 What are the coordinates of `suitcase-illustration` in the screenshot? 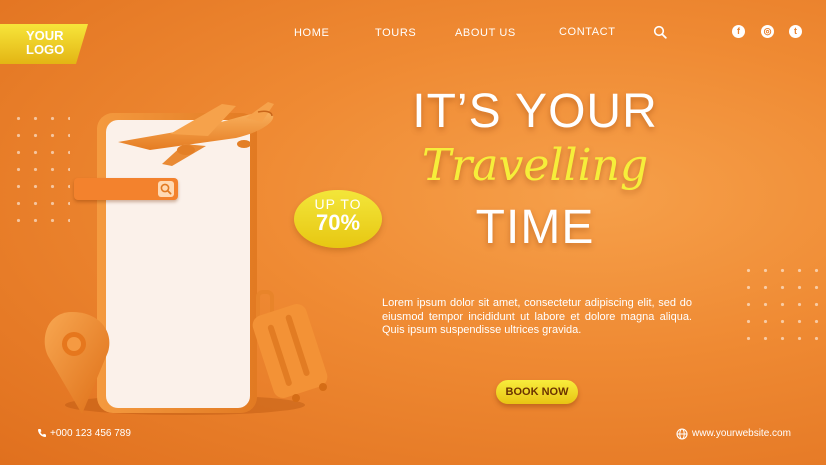 It's located at (290, 346).